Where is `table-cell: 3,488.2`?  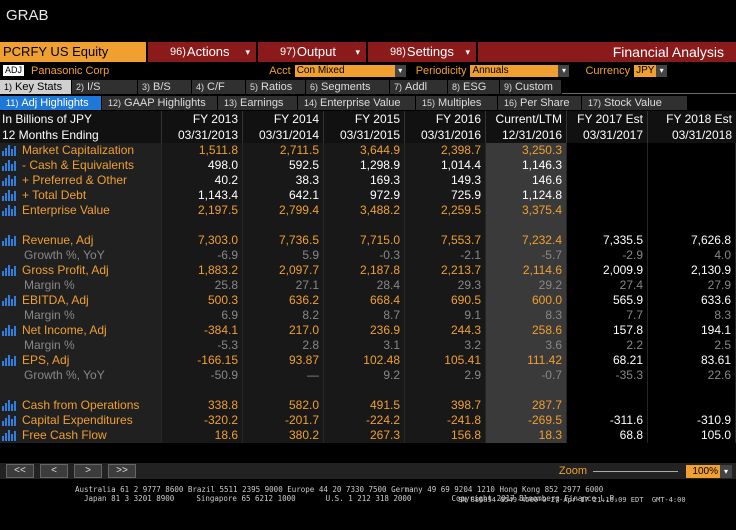
table-cell: 3,488.2 is located at coordinates (364, 210).